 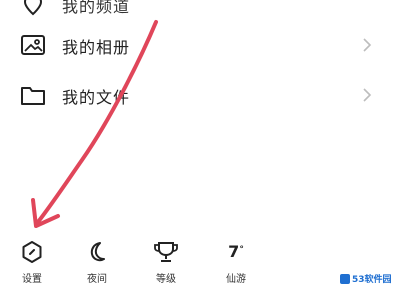 What do you see at coordinates (236, 267) in the screenshot?
I see `weather-button: 7° 仙游` at bounding box center [236, 267].